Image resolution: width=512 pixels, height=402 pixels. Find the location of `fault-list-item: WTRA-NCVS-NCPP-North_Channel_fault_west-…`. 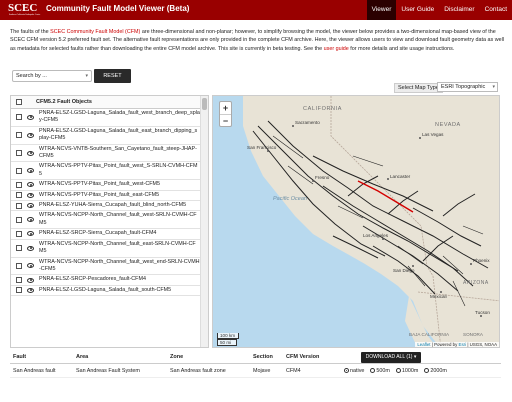

fault-list-item: WTRA-NCVS-NCPP-North_Channel_fault_west-… is located at coordinates (105, 220).